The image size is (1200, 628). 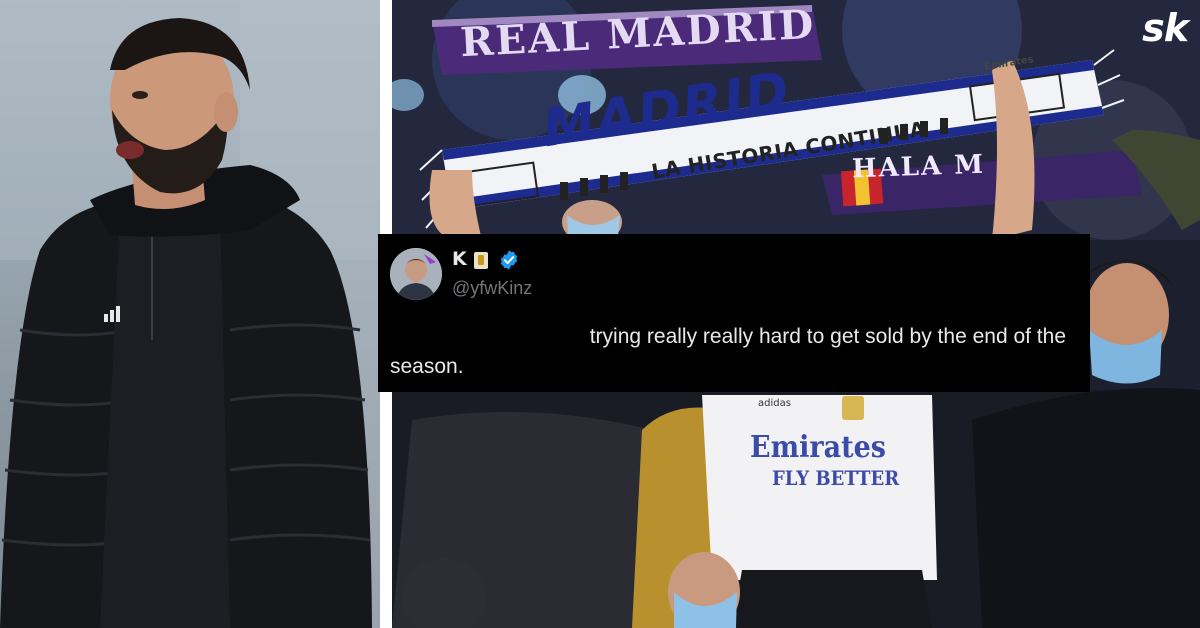 I want to click on tweet-text-line2: season., so click(x=427, y=366).